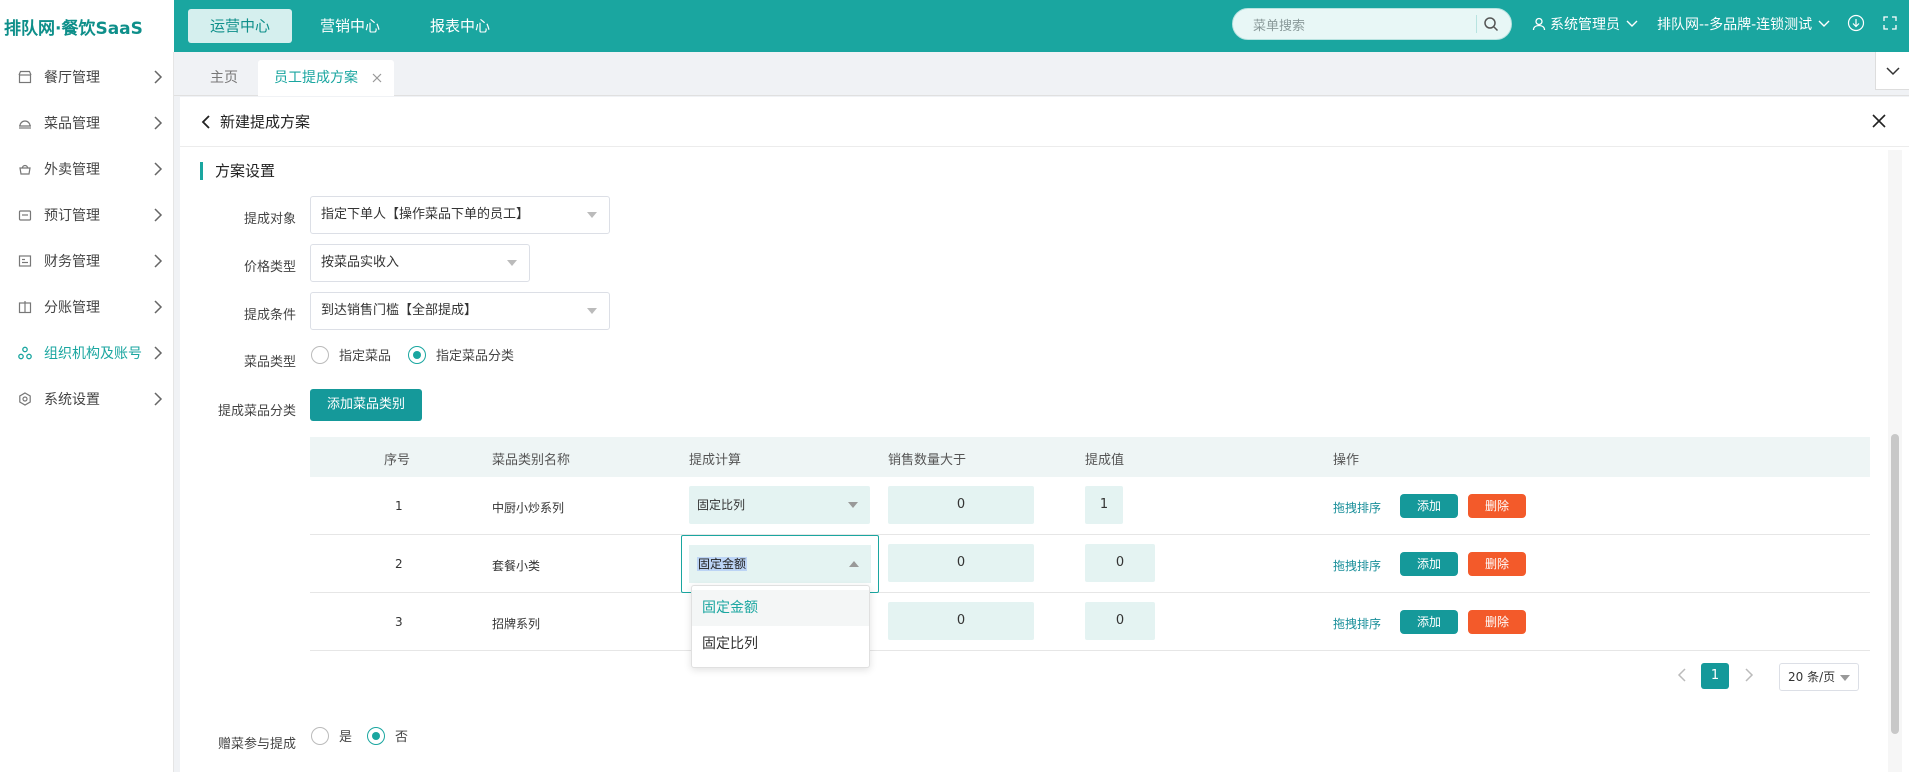  Describe the element at coordinates (256, 411) in the screenshot. I see `commission-category-label: 提成菜品分类` at that location.